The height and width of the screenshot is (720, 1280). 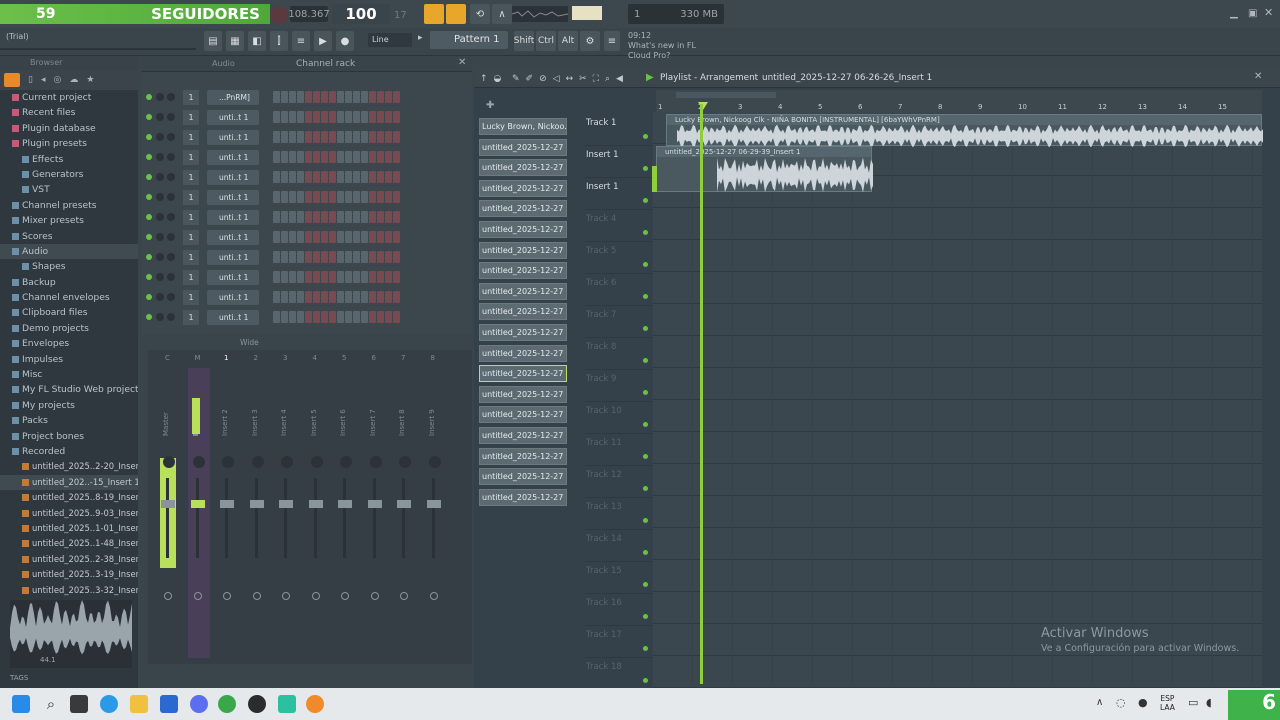 What do you see at coordinates (523, 126) in the screenshot?
I see `pattern-item: Lucky Brown, Nickoo..` at bounding box center [523, 126].